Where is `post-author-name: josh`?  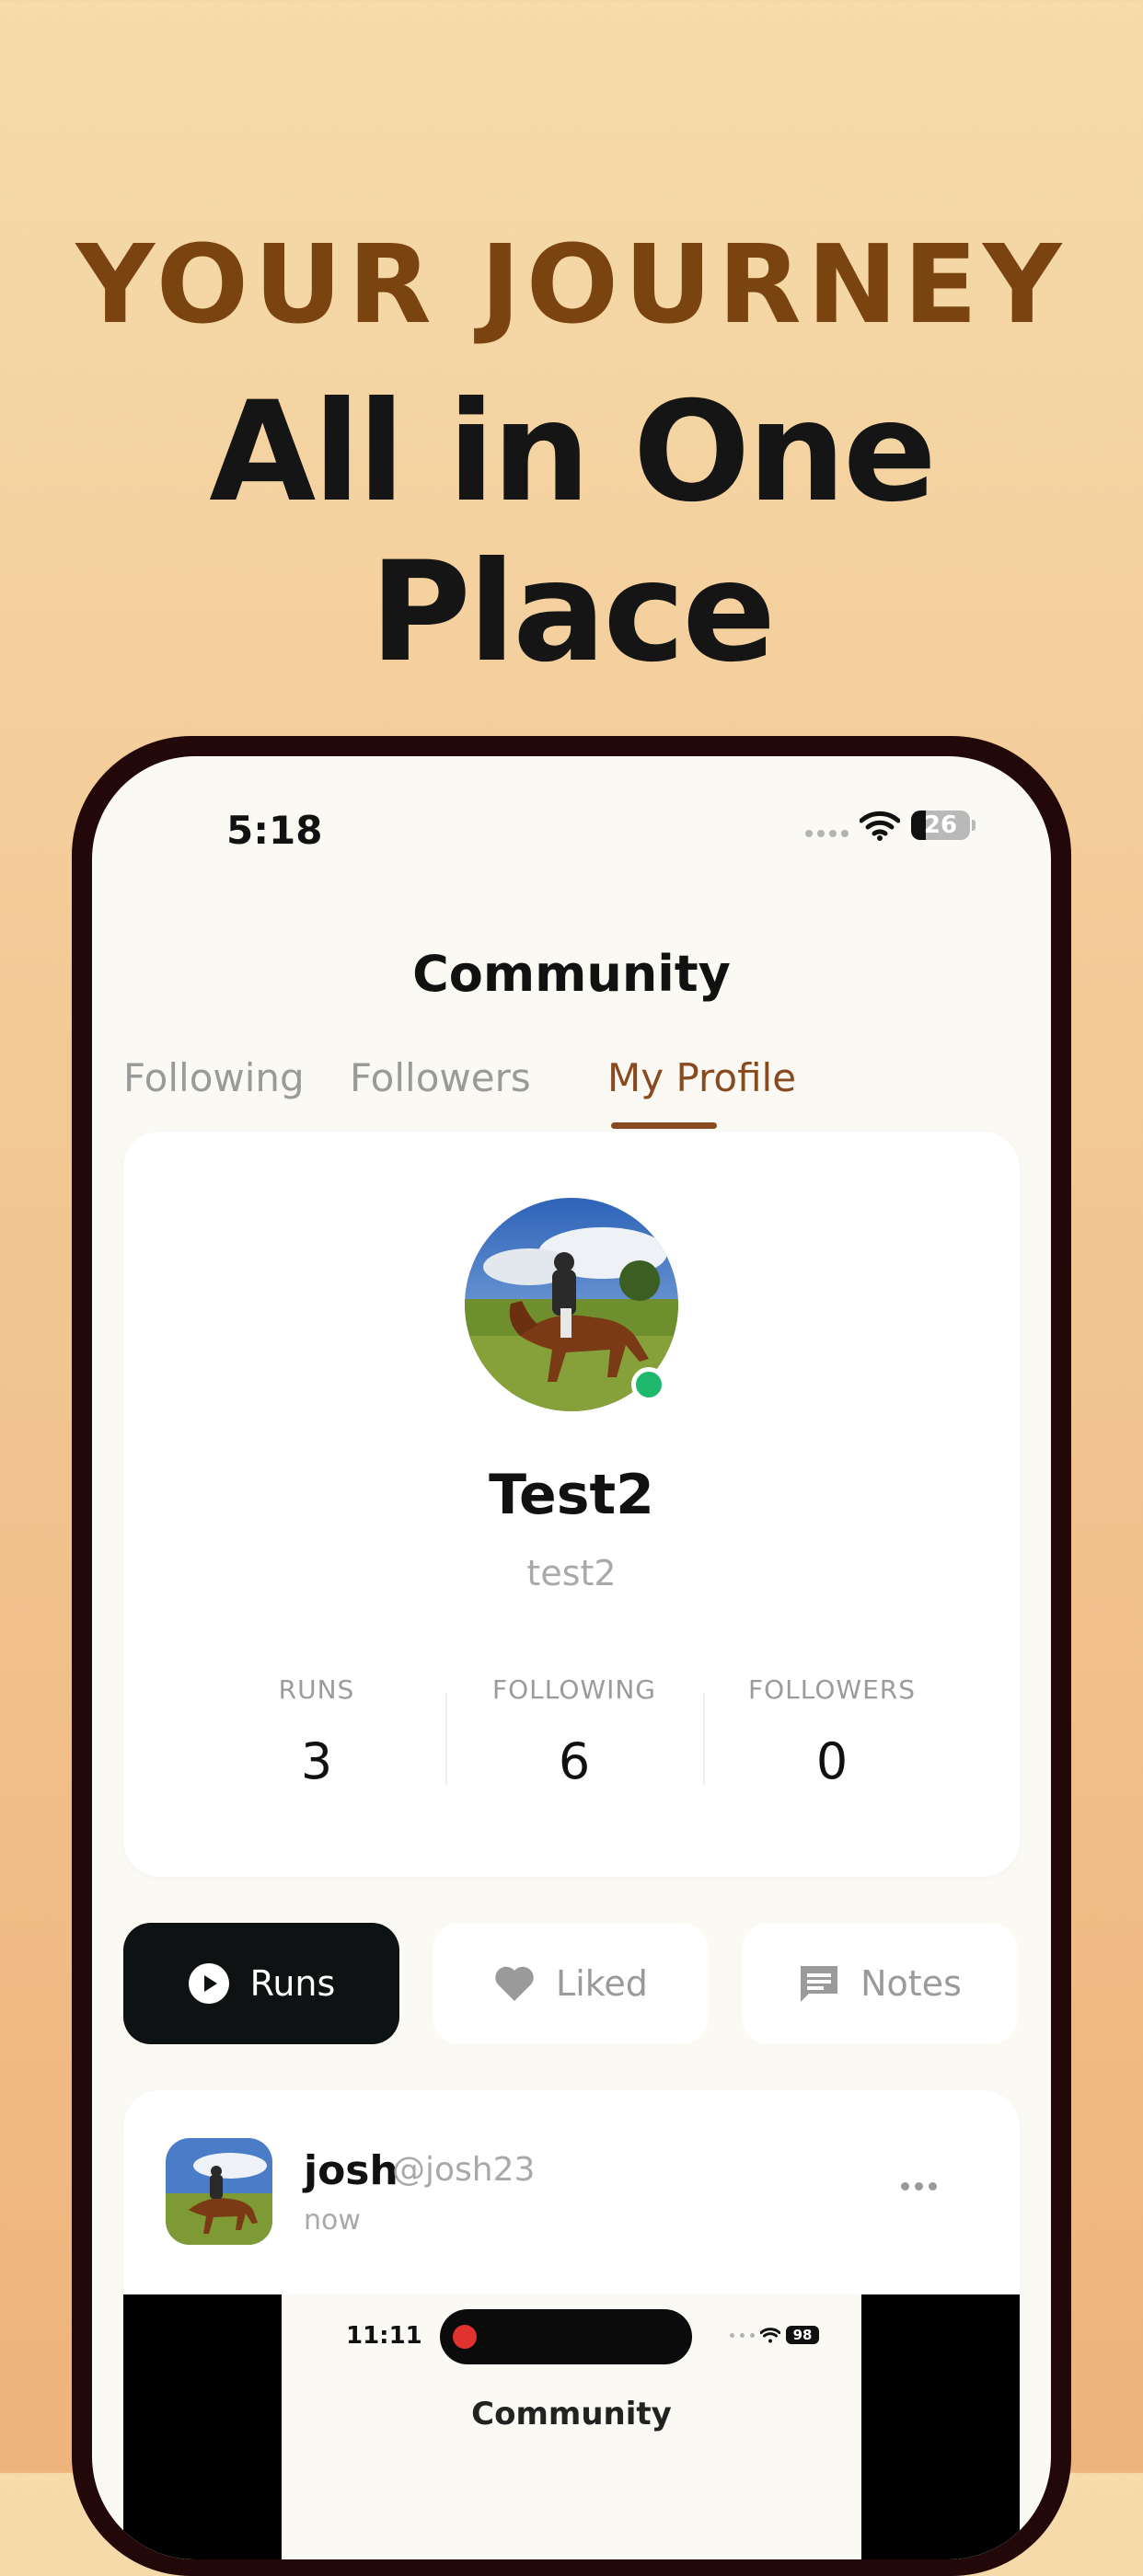 post-author-name: josh is located at coordinates (351, 2170).